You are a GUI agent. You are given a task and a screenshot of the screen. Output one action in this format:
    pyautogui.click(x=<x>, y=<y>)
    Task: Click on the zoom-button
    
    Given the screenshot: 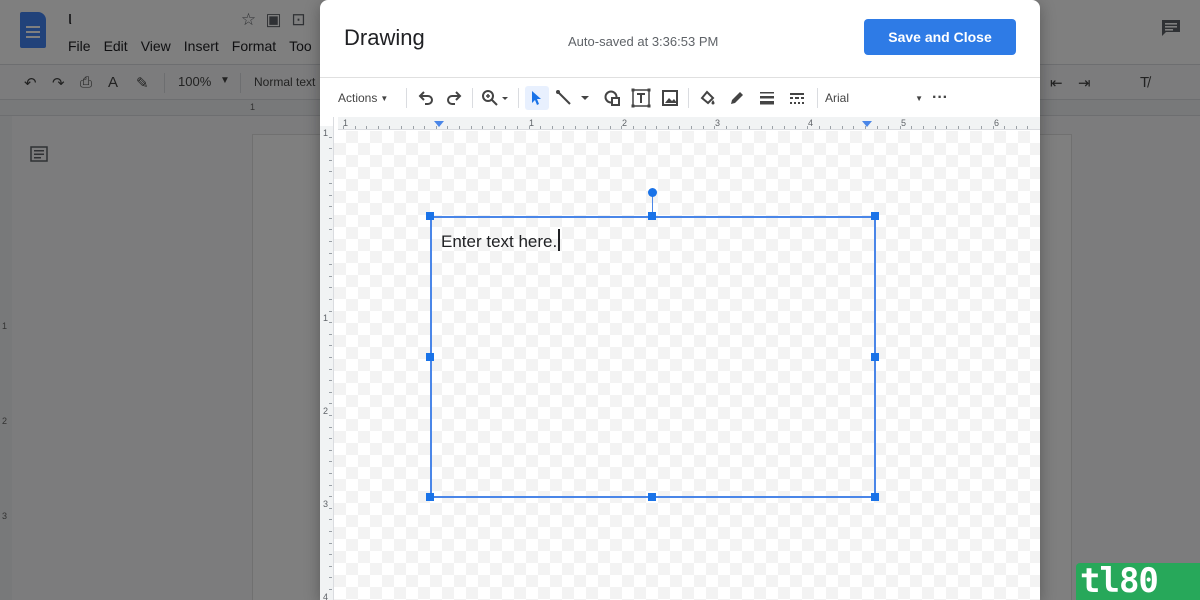 What is the action you would take?
    pyautogui.click(x=495, y=98)
    